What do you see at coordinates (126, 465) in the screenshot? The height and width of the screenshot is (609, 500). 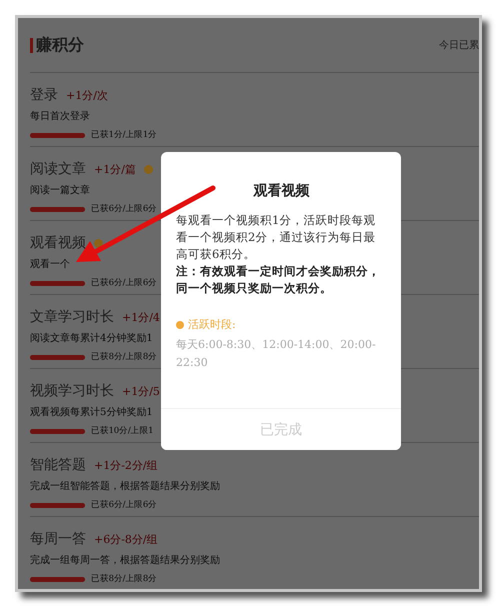 I see `task-points: +1分-2分/组` at bounding box center [126, 465].